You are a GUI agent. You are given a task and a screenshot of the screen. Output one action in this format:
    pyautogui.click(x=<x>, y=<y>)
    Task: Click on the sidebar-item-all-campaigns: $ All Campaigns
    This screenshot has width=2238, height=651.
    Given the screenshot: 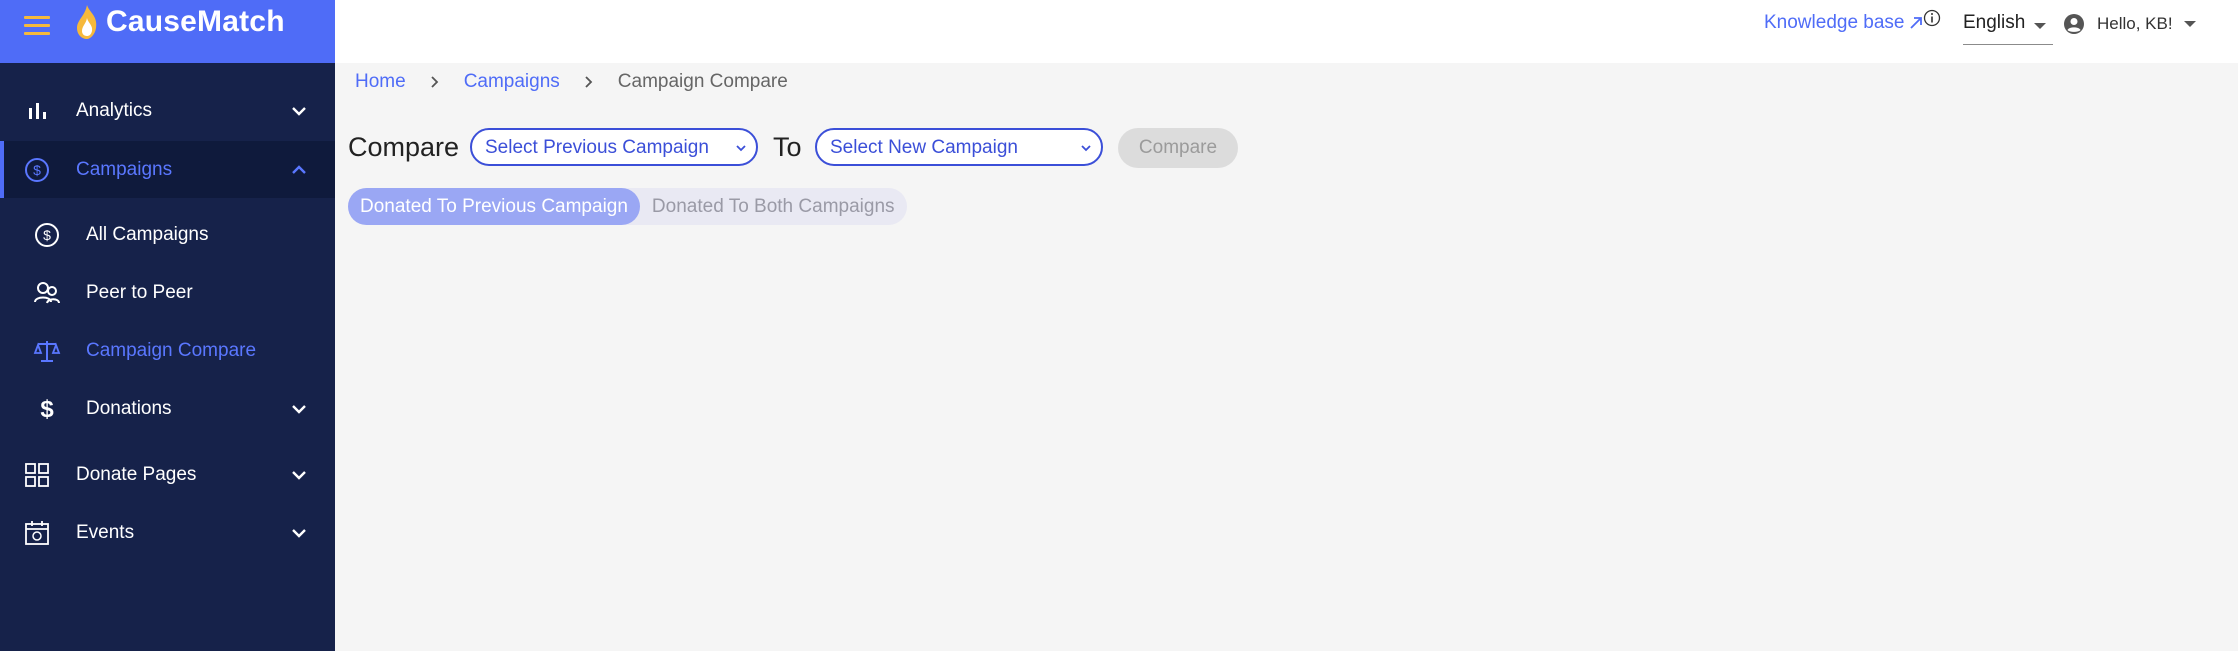 What is the action you would take?
    pyautogui.click(x=167, y=235)
    